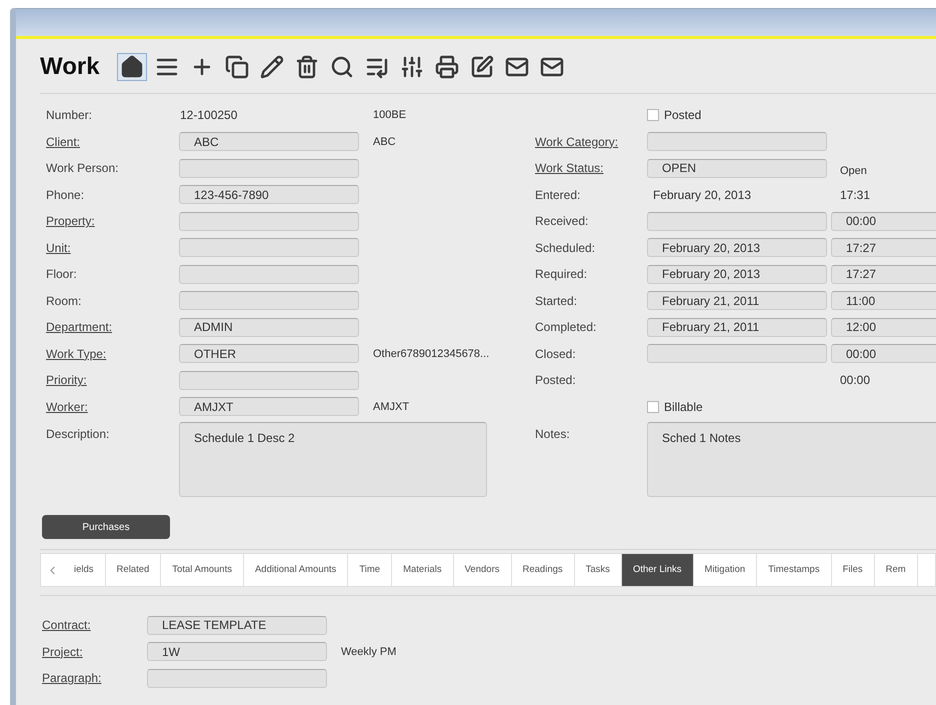  What do you see at coordinates (237, 625) in the screenshot?
I see `input-field: LEASE TEMPLATE` at bounding box center [237, 625].